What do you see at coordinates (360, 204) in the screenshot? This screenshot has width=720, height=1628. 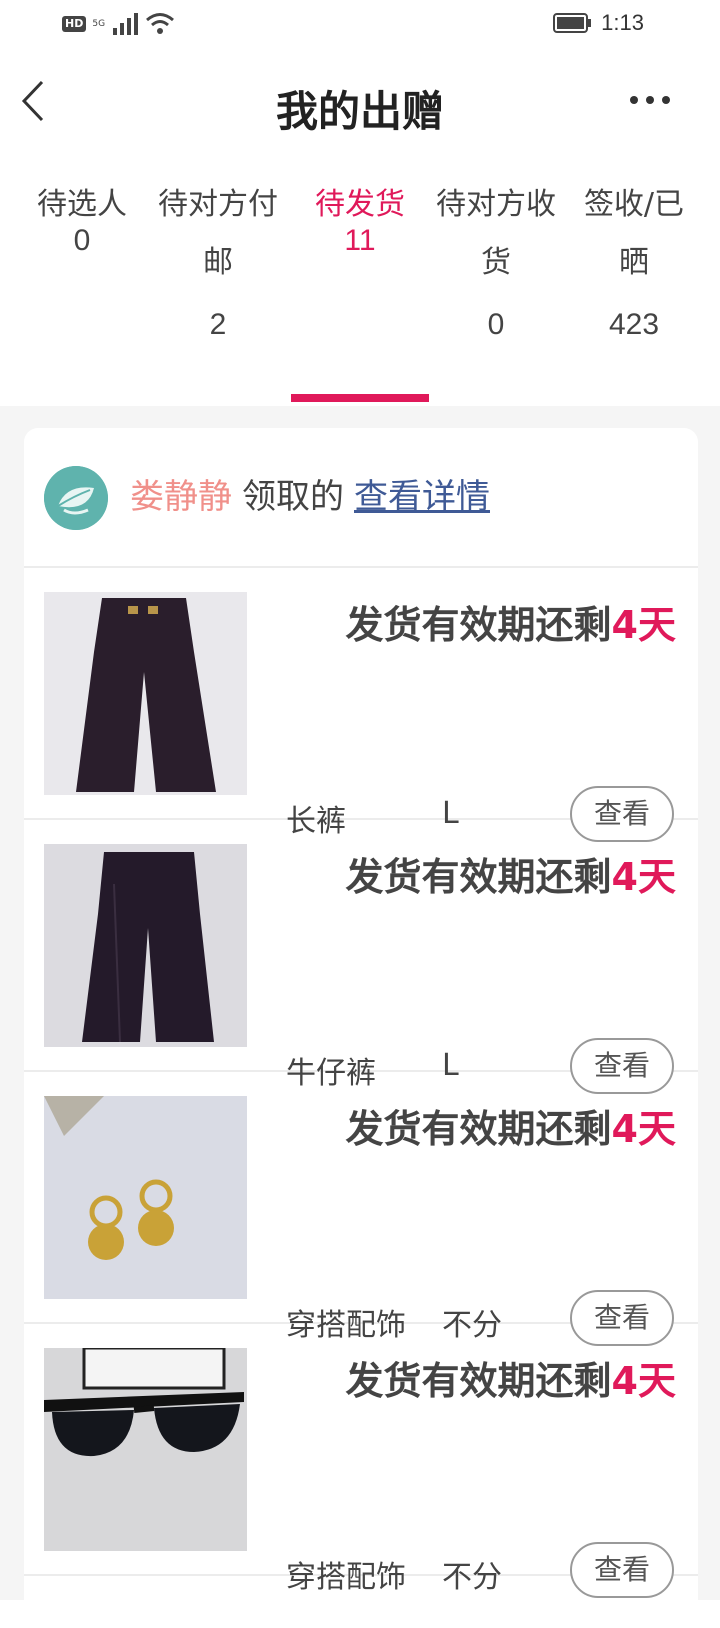 I see `tab-label: 待发货` at bounding box center [360, 204].